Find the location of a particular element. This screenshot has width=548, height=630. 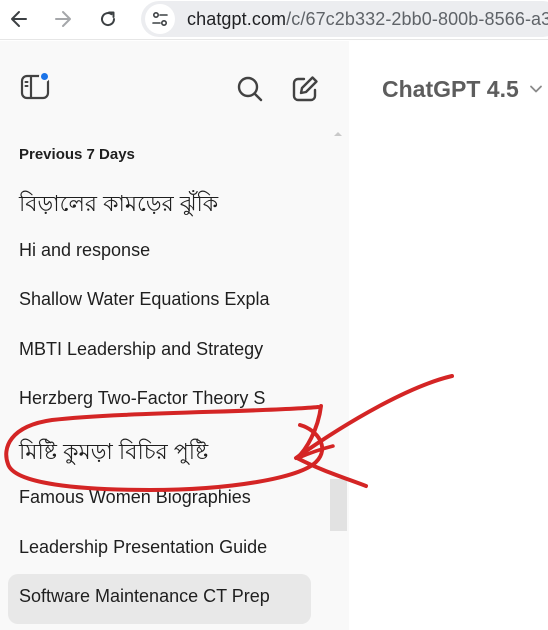

arrow-right-icon is located at coordinates (63, 19).